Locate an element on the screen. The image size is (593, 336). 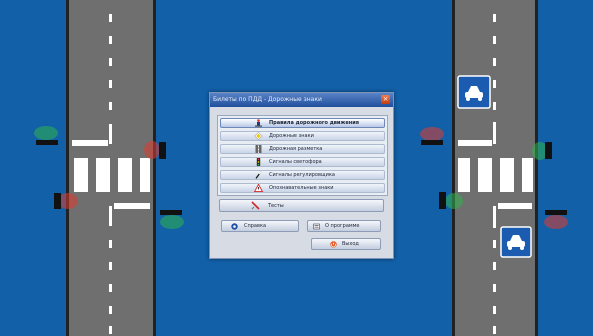
menu-item-traffic-lights: Сигналы светофора is located at coordinates (302, 162).